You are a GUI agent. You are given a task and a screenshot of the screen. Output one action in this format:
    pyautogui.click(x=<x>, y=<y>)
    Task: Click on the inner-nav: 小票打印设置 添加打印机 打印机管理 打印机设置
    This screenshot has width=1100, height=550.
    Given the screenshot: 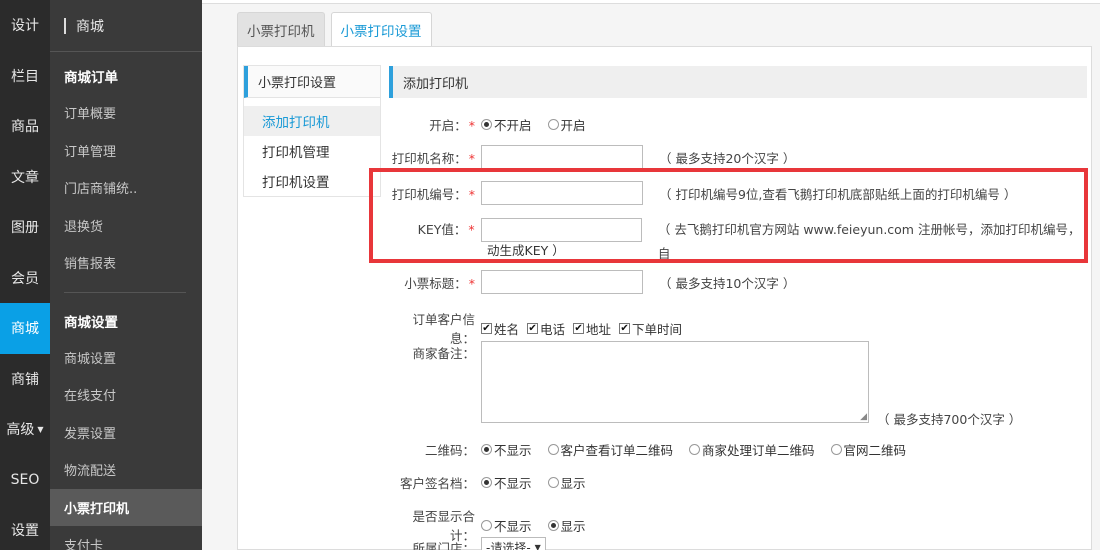 What is the action you would take?
    pyautogui.click(x=312, y=131)
    